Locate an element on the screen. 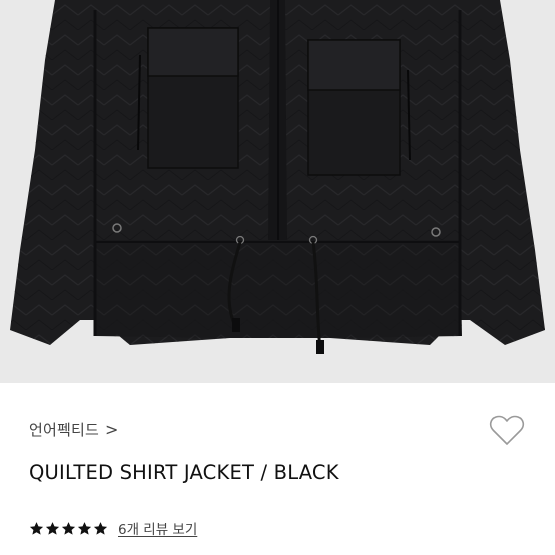 The image size is (555, 555). view-reviews-link: 6개 리뷰 보기 is located at coordinates (157, 528).